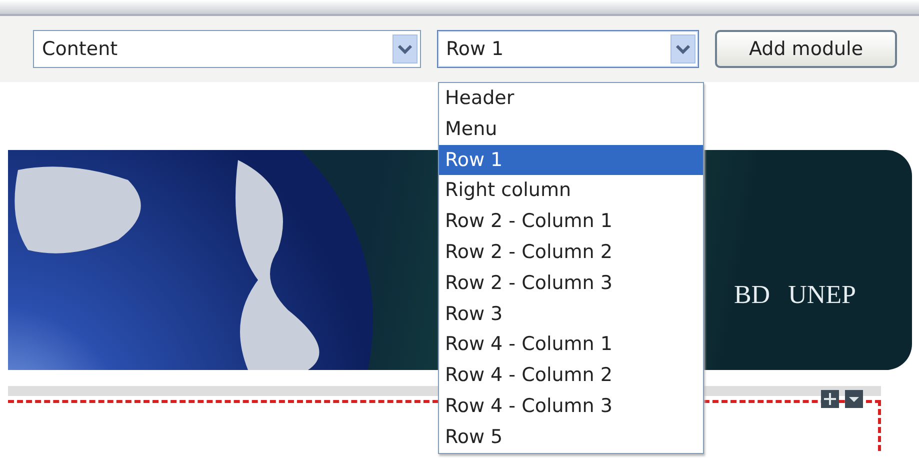 The height and width of the screenshot is (458, 919). I want to click on logo-text: BD, so click(752, 295).